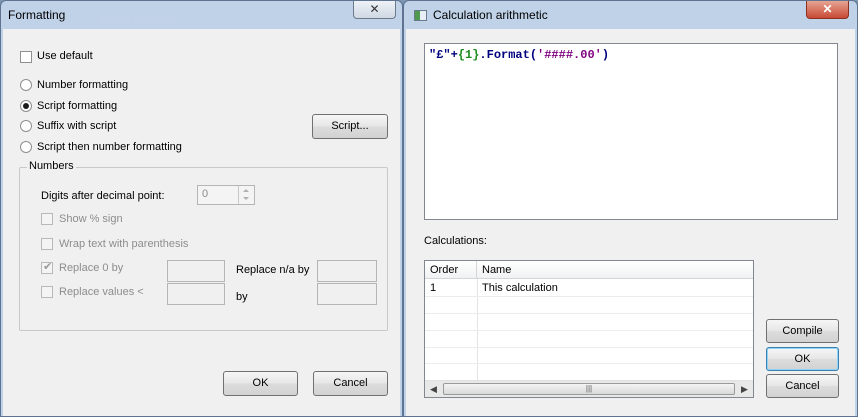  I want to click on replace-by-field, so click(347, 294).